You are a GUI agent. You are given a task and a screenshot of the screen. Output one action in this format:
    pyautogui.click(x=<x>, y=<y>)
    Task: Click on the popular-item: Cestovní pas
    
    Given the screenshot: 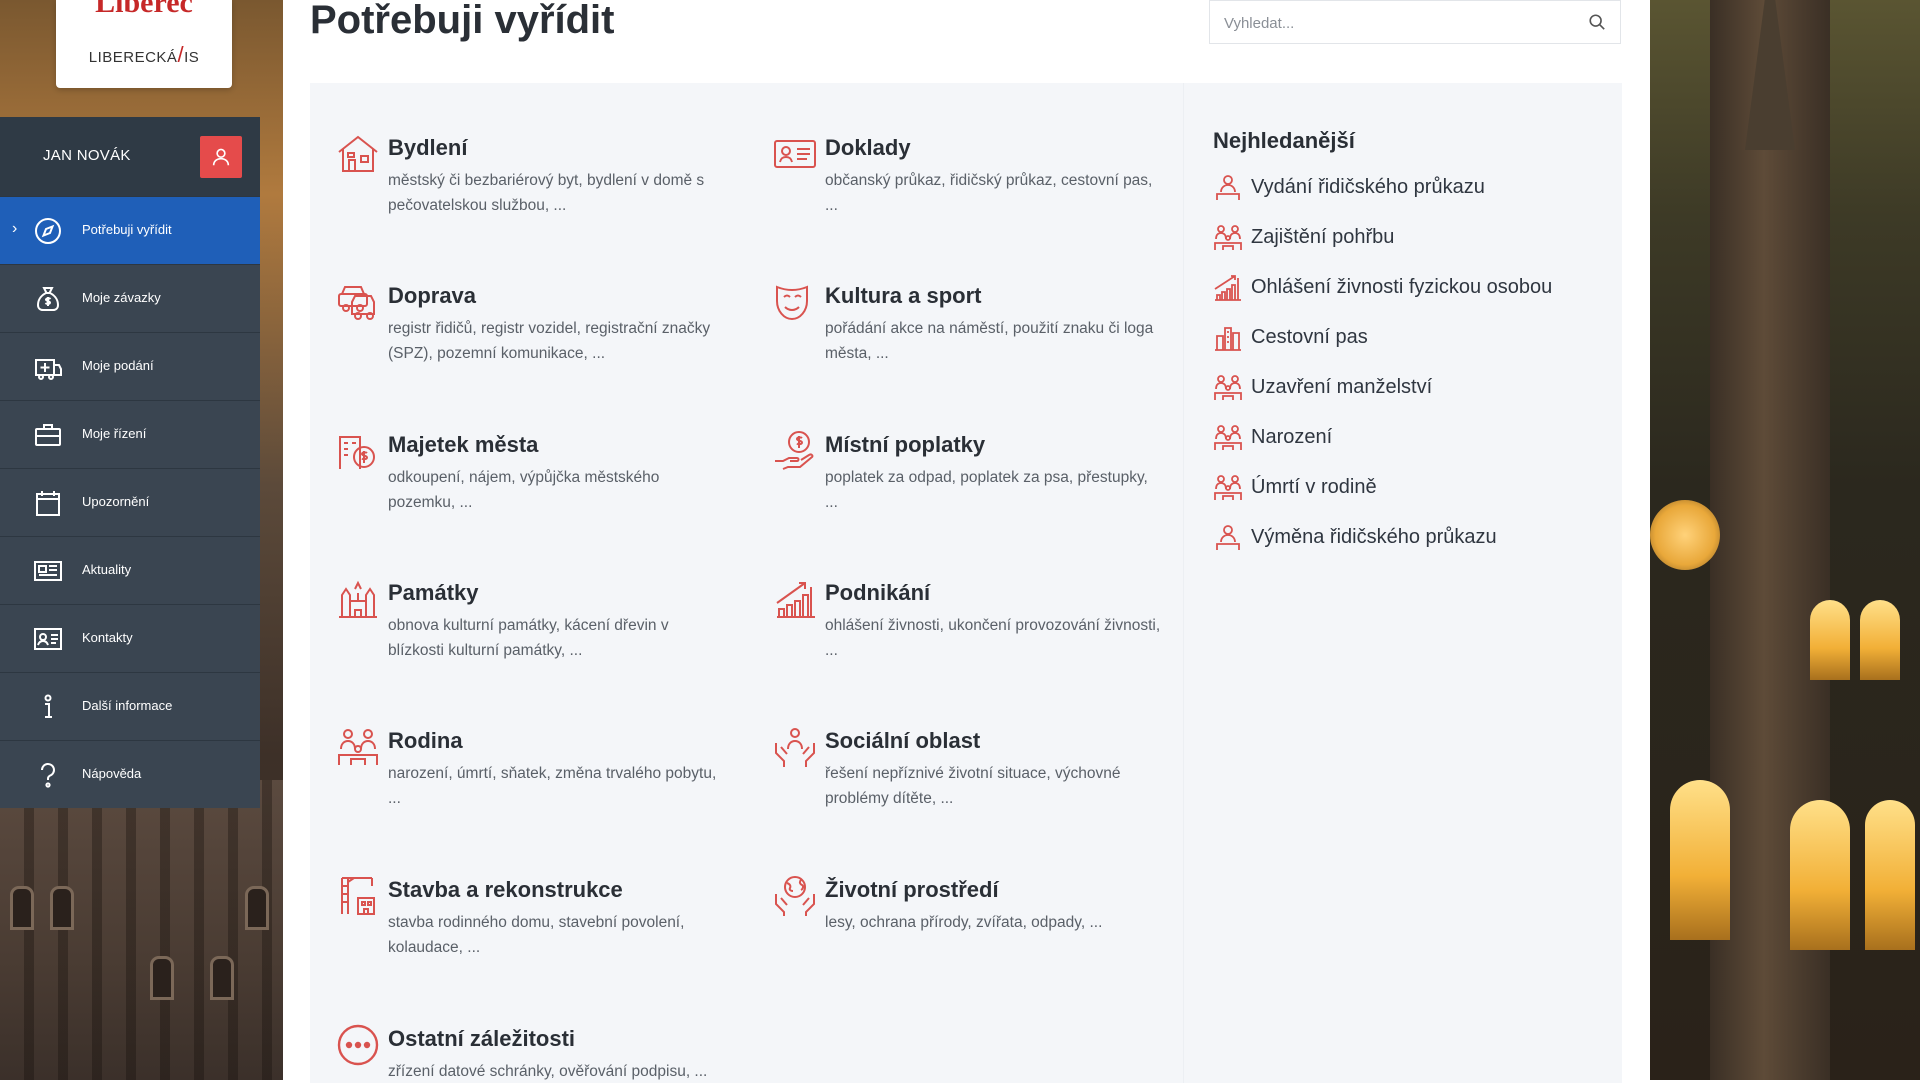 What is the action you would take?
    pyautogui.click(x=1290, y=337)
    